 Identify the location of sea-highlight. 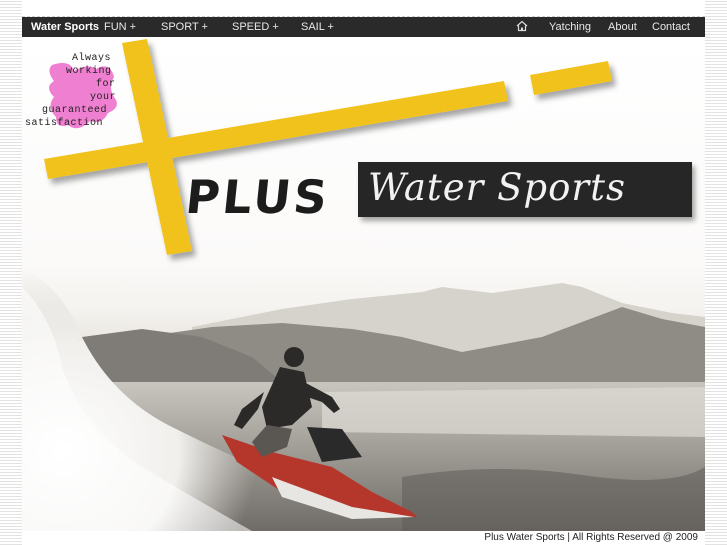
(513, 412).